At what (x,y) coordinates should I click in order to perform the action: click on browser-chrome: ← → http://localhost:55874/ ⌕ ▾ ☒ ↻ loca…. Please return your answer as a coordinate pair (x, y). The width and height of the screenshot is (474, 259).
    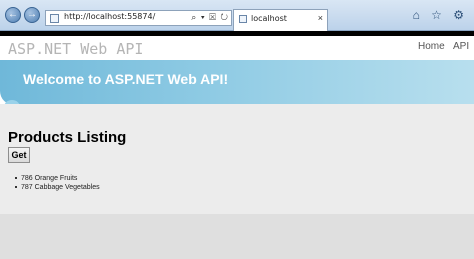
    Looking at the image, I should click on (237, 15).